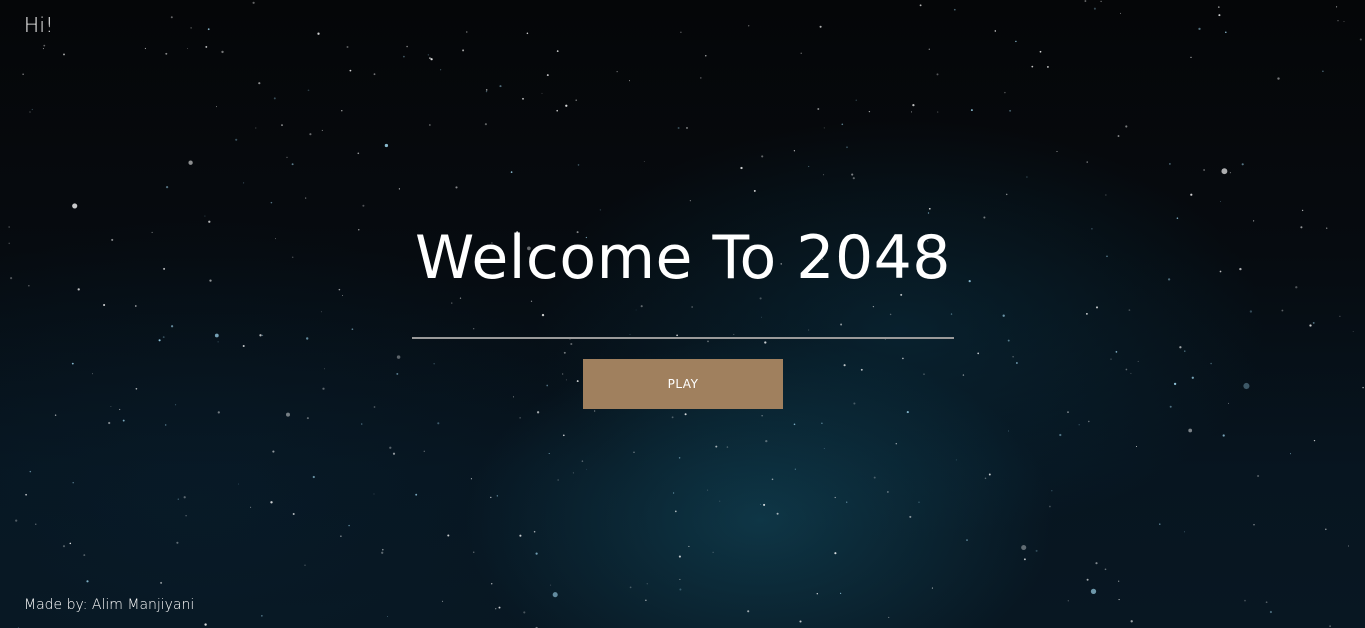 This screenshot has width=1365, height=628. What do you see at coordinates (683, 313) in the screenshot?
I see `hero-section: Welcome To 2048 PLAY` at bounding box center [683, 313].